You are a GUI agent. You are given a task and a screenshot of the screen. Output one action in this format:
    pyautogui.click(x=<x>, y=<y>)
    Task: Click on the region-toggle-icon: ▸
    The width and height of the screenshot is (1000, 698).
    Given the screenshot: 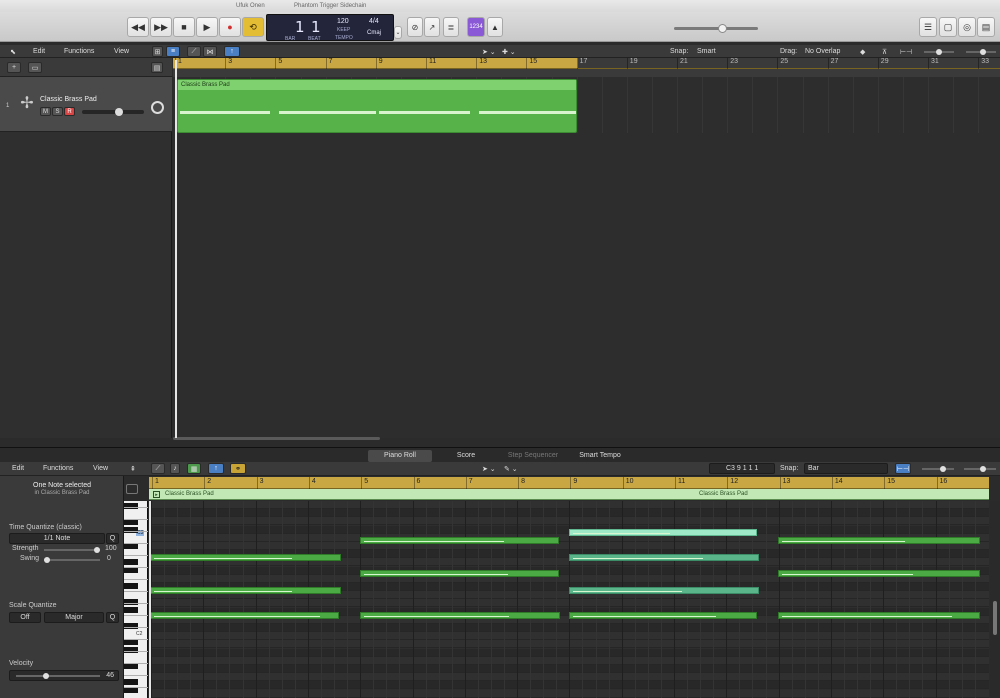 What is the action you would take?
    pyautogui.click(x=156, y=494)
    